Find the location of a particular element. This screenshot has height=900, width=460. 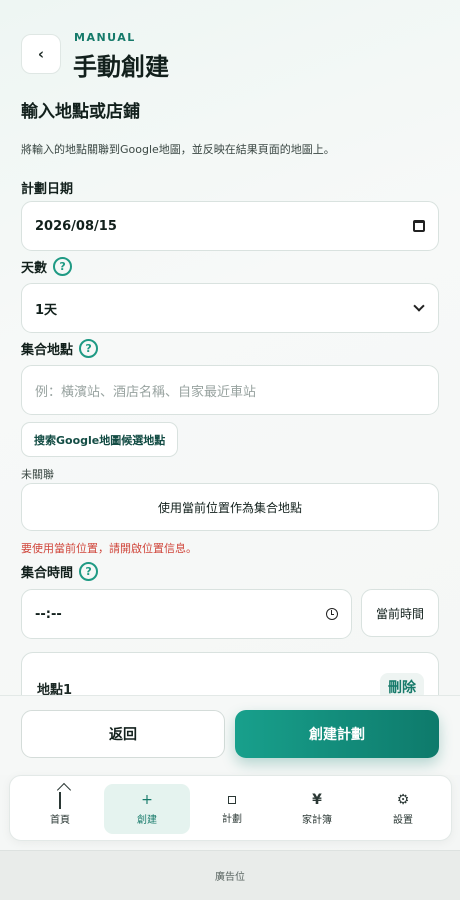

meeting-place-label-text: 集合地點 is located at coordinates (47, 350).